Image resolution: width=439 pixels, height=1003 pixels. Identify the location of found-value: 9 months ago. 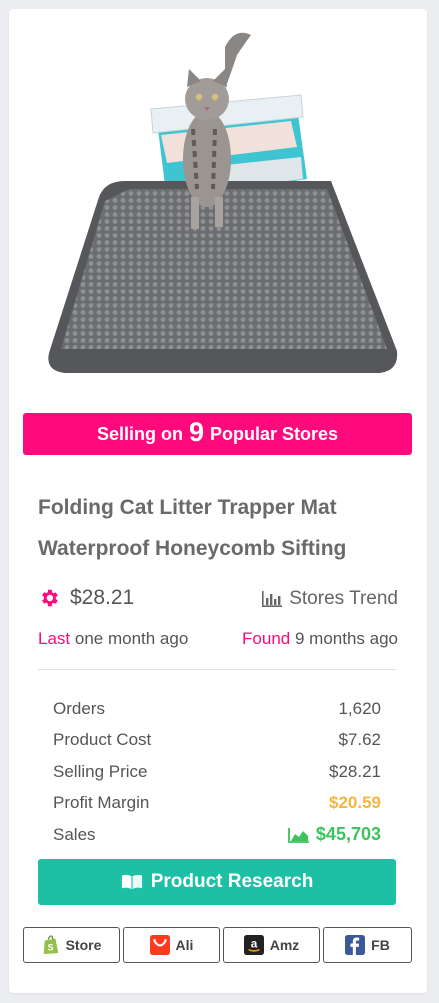
(346, 638).